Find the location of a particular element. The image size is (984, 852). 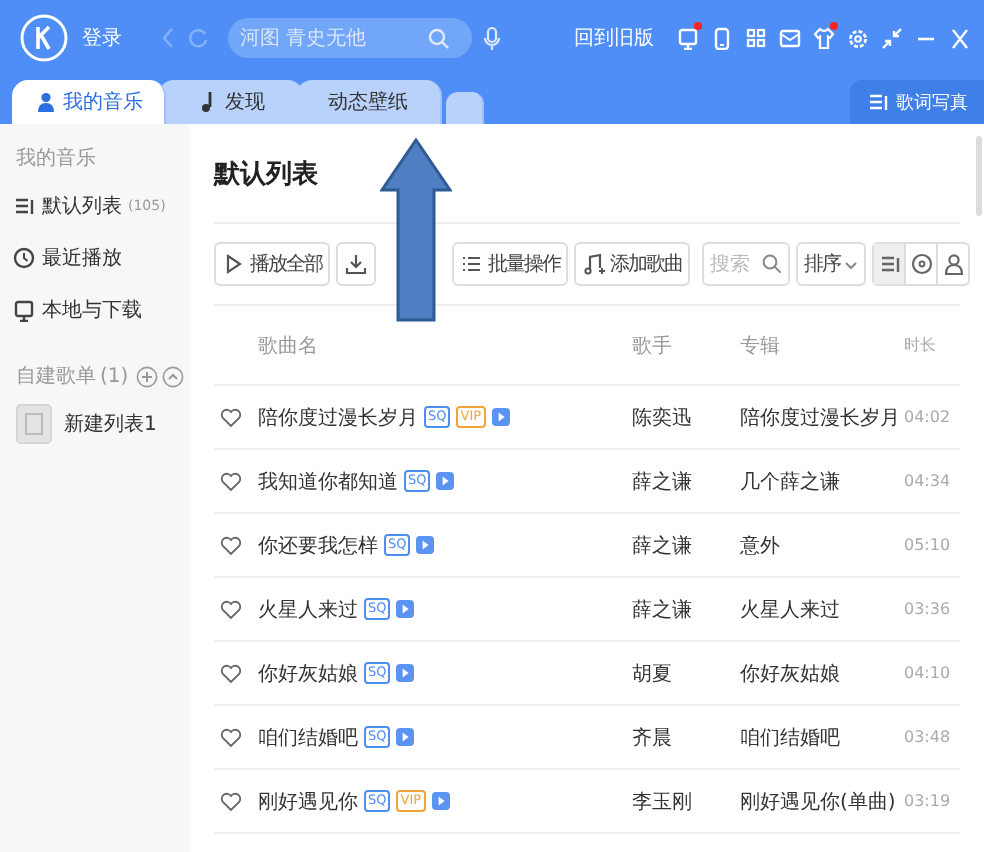

disc-icon is located at coordinates (921, 264).